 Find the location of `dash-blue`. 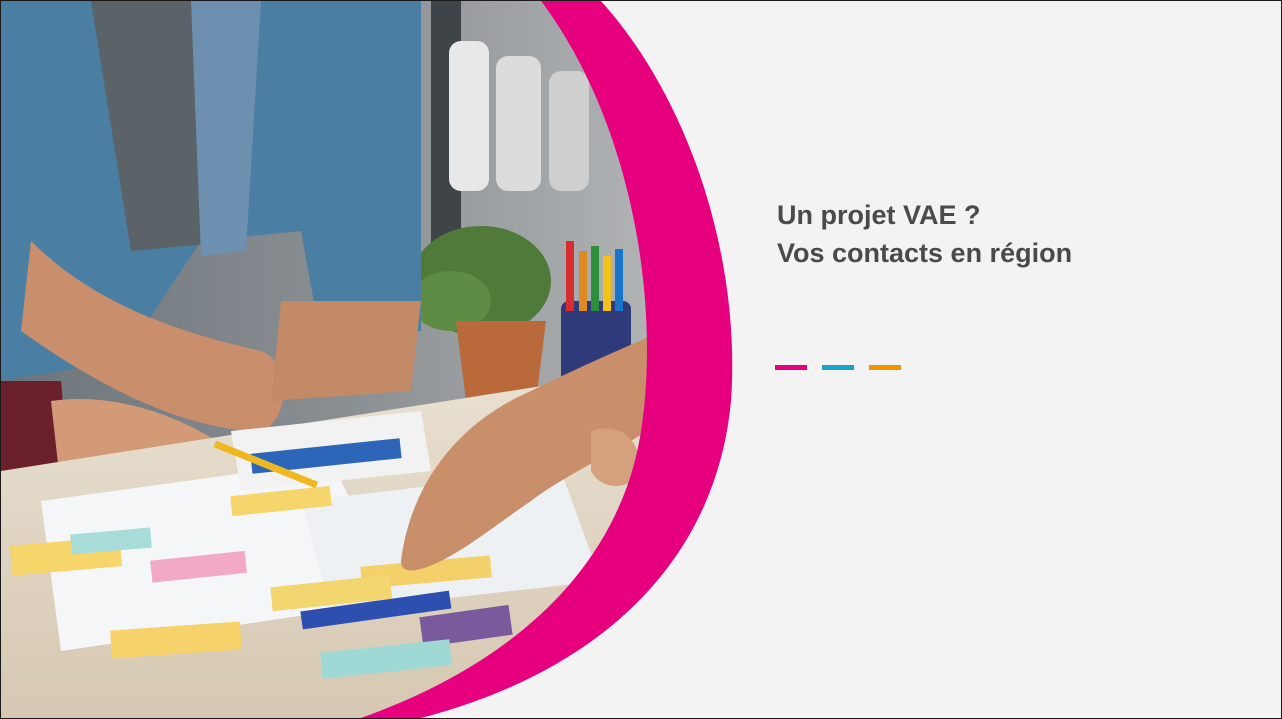

dash-blue is located at coordinates (838, 367).